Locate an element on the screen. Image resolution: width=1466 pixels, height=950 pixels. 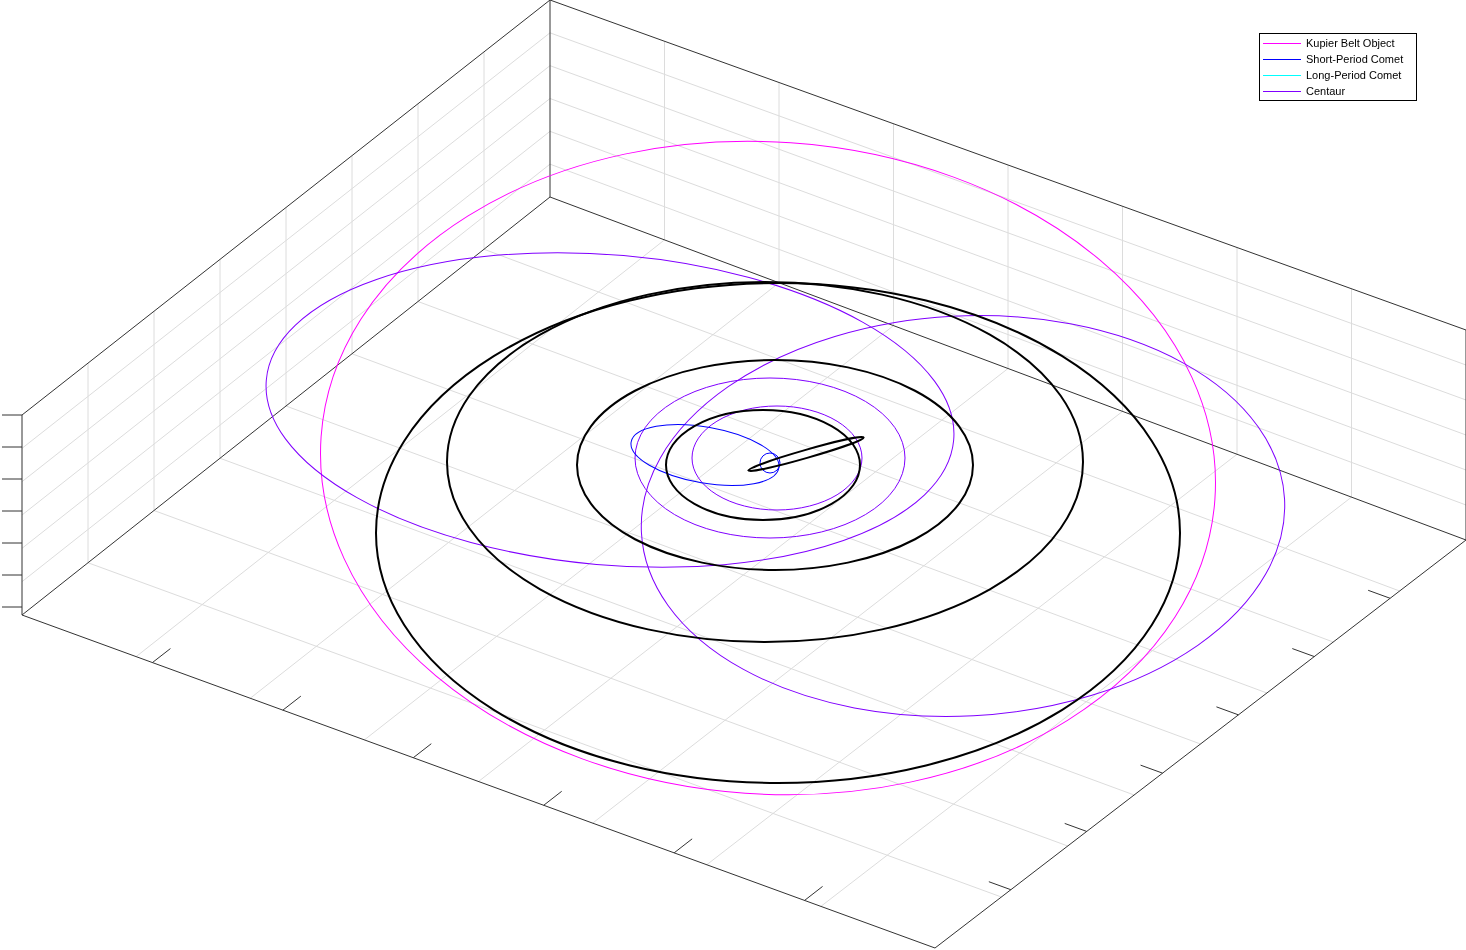
legend-label: Kupier Belt Object is located at coordinates (1350, 43).